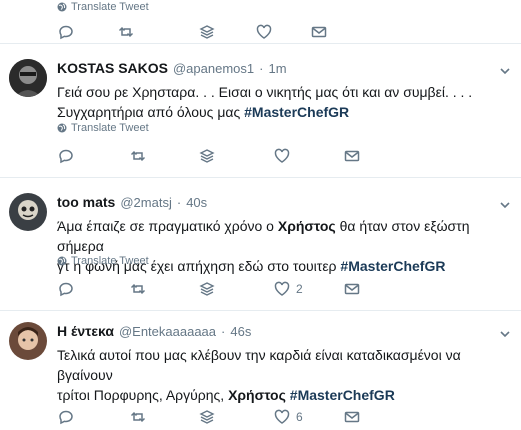  I want to click on tweet-text-segment: Συγχαρητήρια από όλους μας, so click(151, 112).